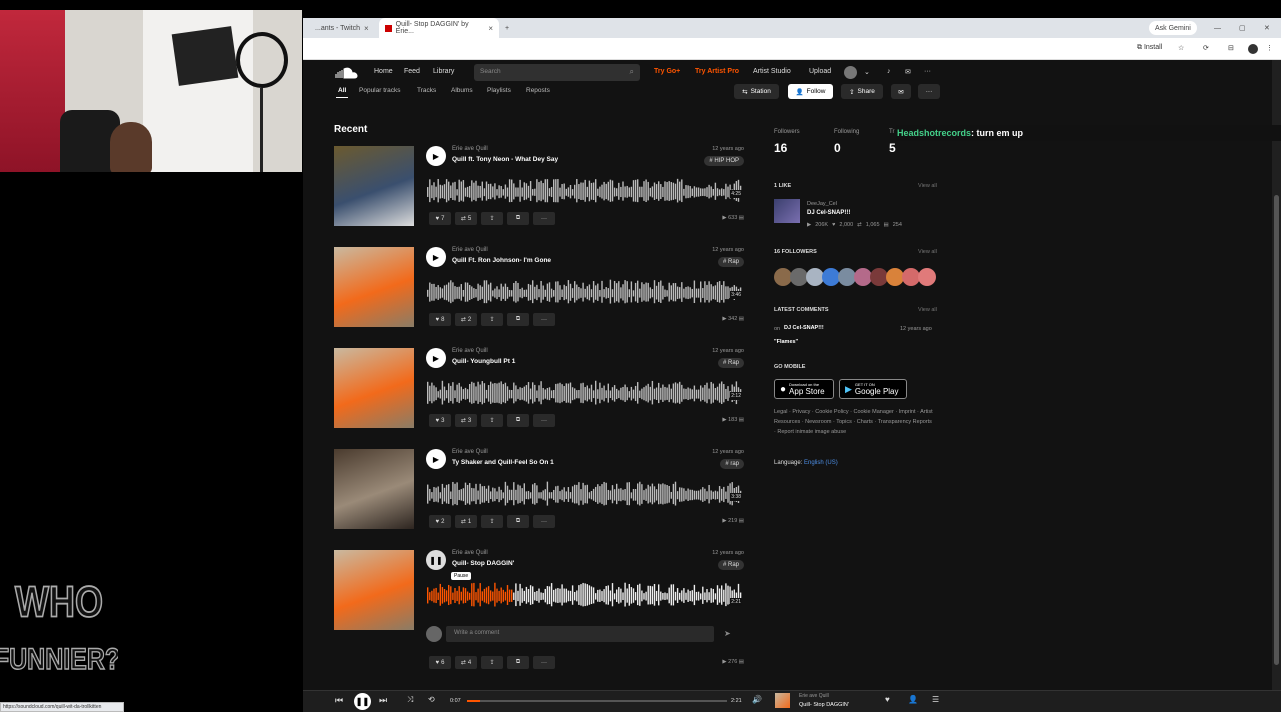 The height and width of the screenshot is (720, 1281). What do you see at coordinates (822, 204) in the screenshot?
I see `liked-track-user: DeeJay_Cel` at bounding box center [822, 204].